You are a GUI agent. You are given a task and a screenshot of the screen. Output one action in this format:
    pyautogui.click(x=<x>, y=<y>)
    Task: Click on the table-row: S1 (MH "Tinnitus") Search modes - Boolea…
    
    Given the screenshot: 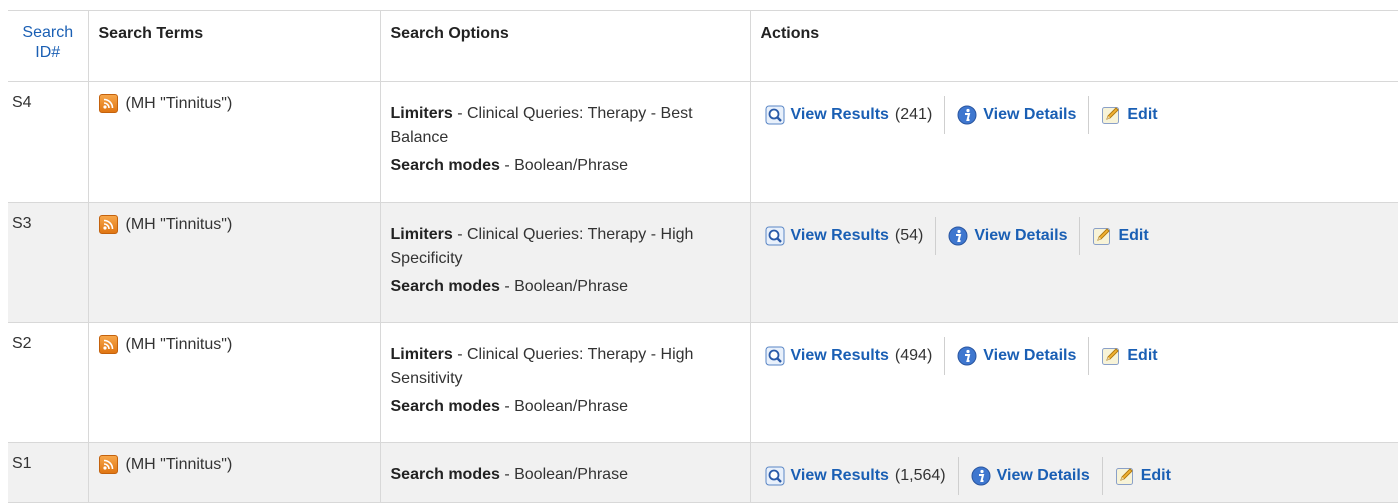 What is the action you would take?
    pyautogui.click(x=703, y=472)
    